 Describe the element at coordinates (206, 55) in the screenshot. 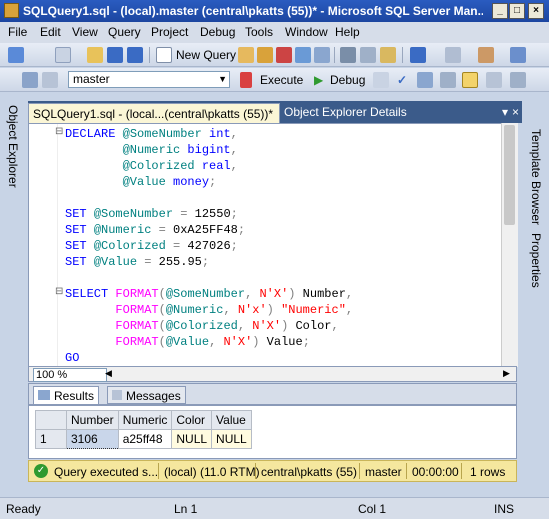

I see `new-query-button: New Query` at that location.